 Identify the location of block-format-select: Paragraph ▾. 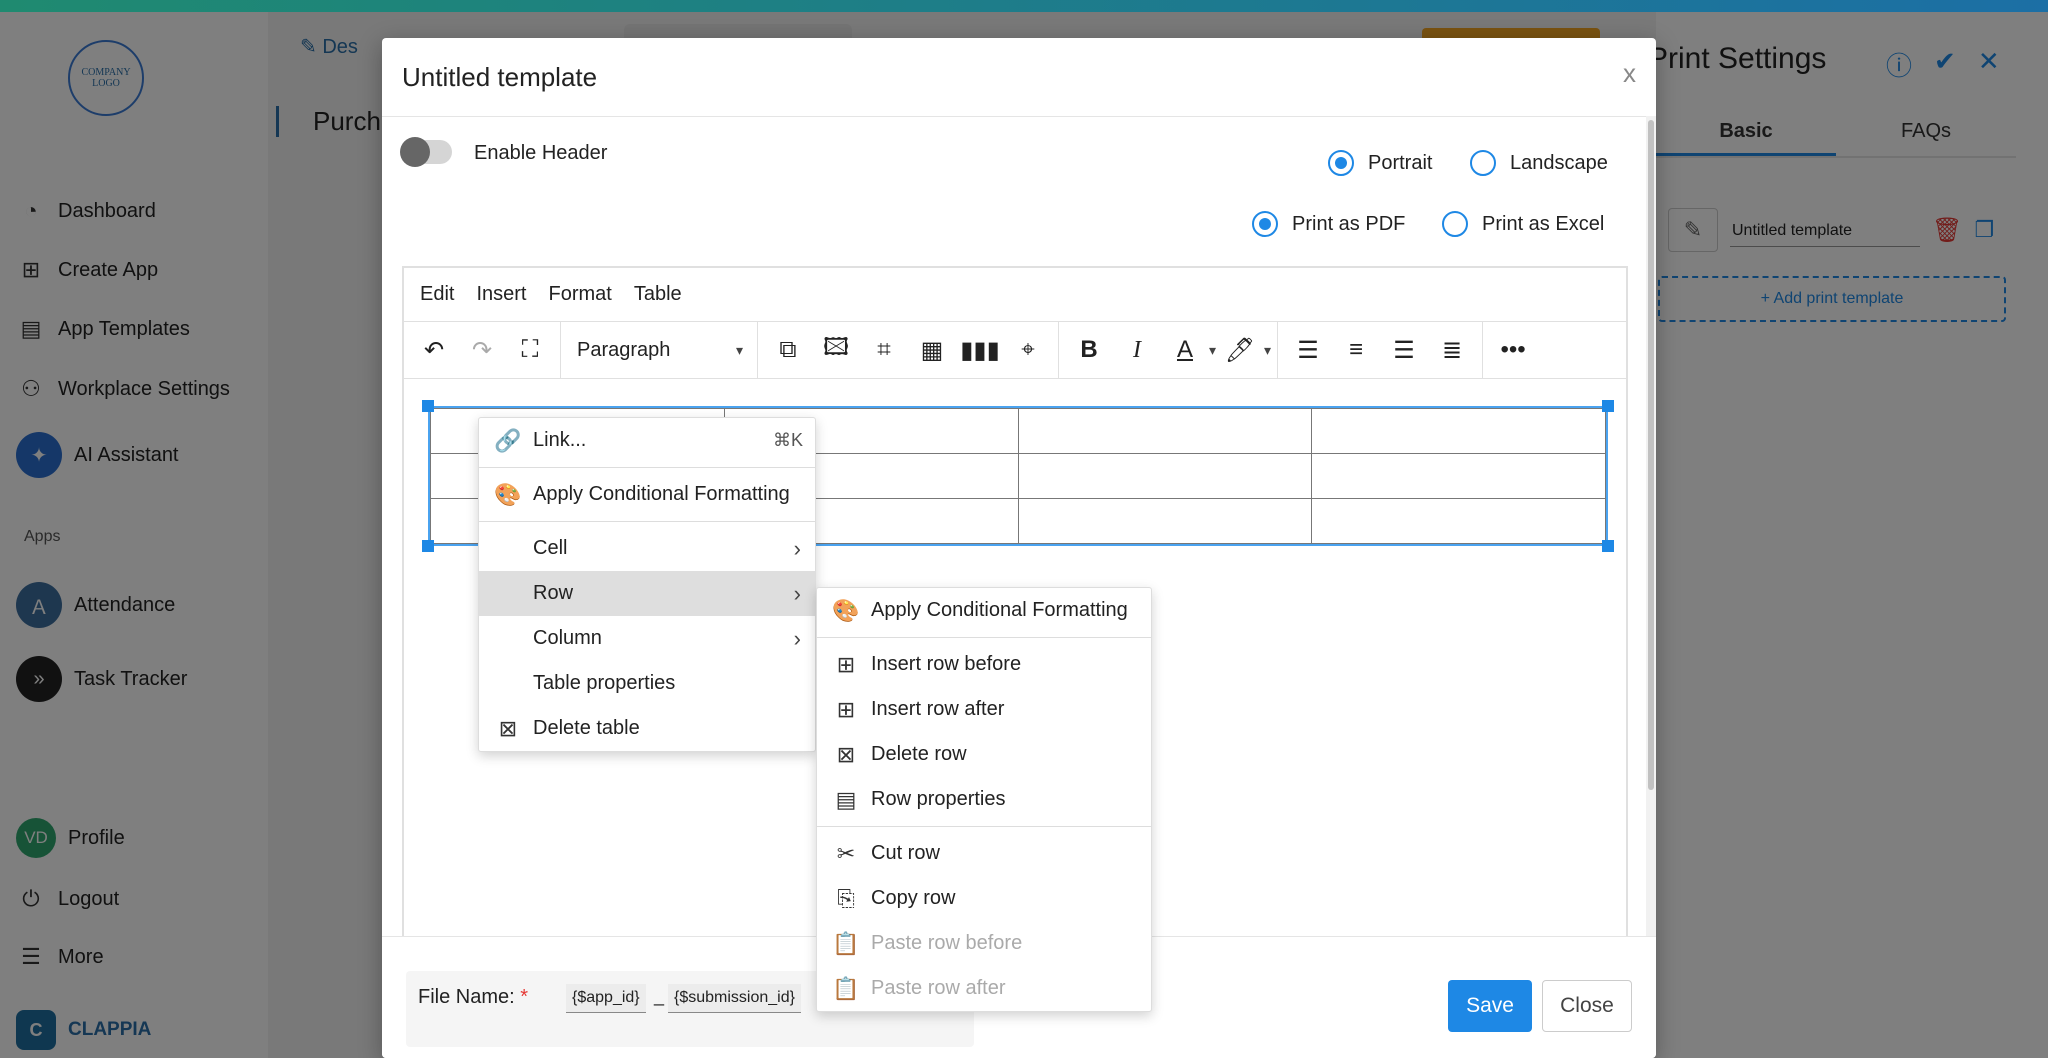
(659, 350).